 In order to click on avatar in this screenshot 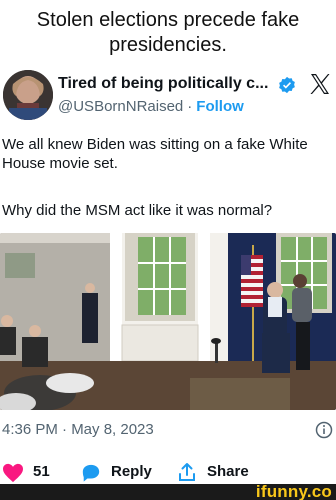, I will do `click(28, 95)`.